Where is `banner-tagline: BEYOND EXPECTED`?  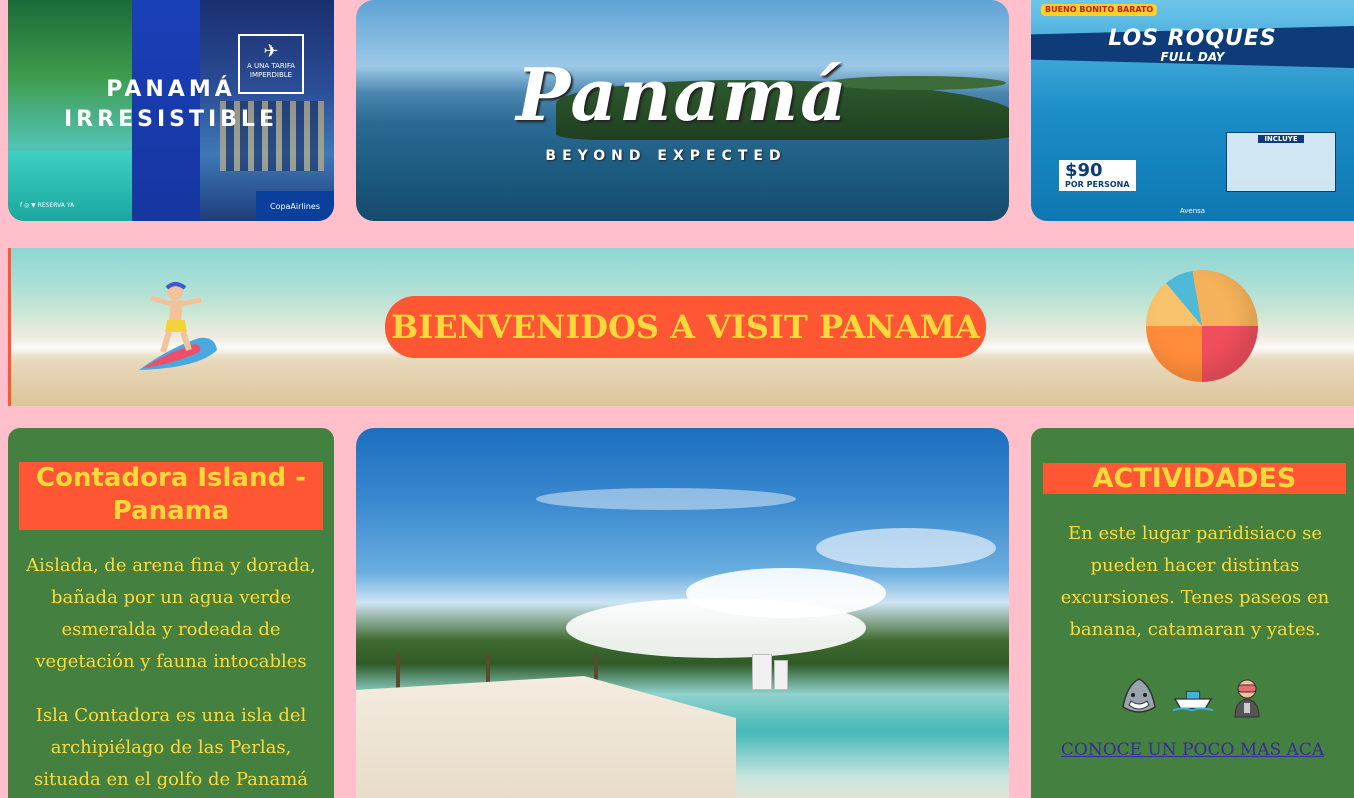
banner-tagline: BEYOND EXPECTED is located at coordinates (666, 156).